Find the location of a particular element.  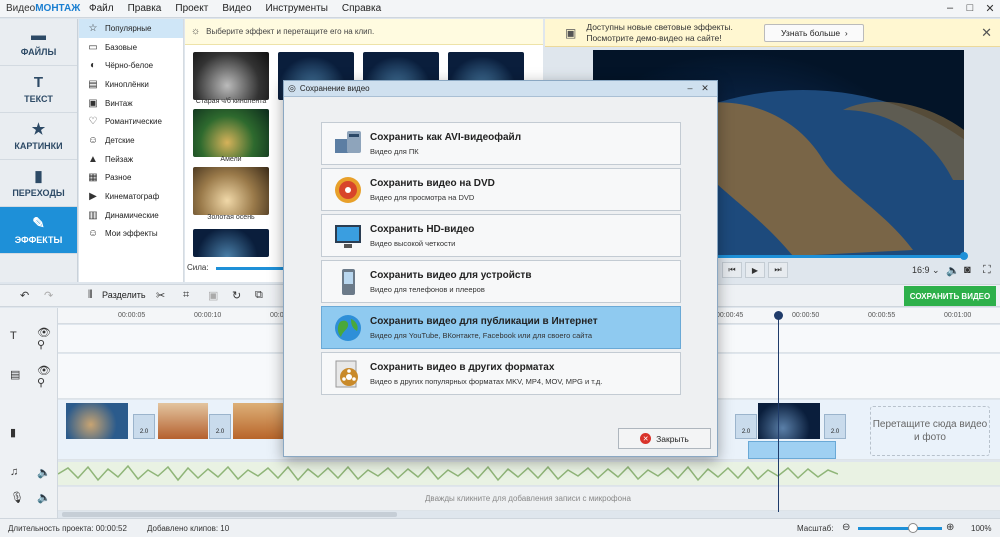

skip-back-icon: ⏮ is located at coordinates (732, 269).